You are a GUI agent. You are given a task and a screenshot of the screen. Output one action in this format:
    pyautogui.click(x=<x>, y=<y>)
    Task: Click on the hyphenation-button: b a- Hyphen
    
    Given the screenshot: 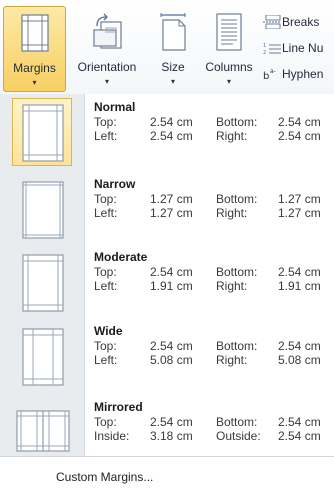 What is the action you would take?
    pyautogui.click(x=292, y=75)
    